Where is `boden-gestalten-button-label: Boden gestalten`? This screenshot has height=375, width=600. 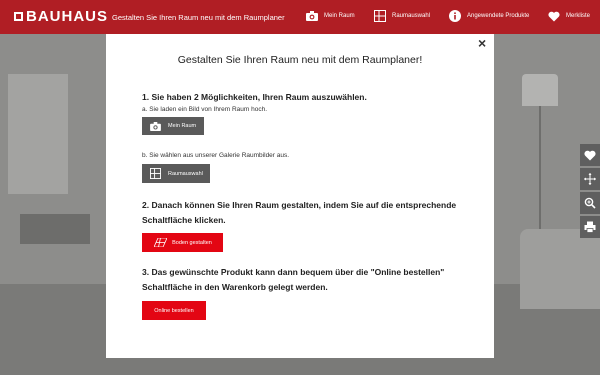 boden-gestalten-button-label: Boden gestalten is located at coordinates (192, 242).